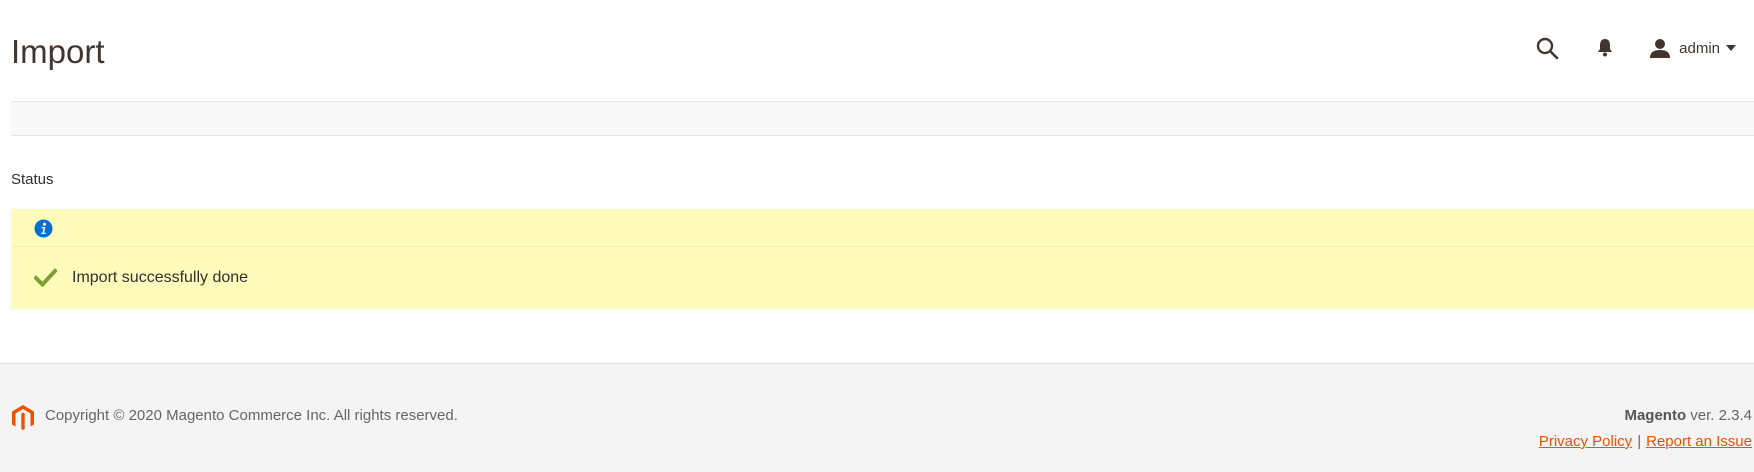 The width and height of the screenshot is (1754, 472). I want to click on caret-down-icon, so click(1731, 48).